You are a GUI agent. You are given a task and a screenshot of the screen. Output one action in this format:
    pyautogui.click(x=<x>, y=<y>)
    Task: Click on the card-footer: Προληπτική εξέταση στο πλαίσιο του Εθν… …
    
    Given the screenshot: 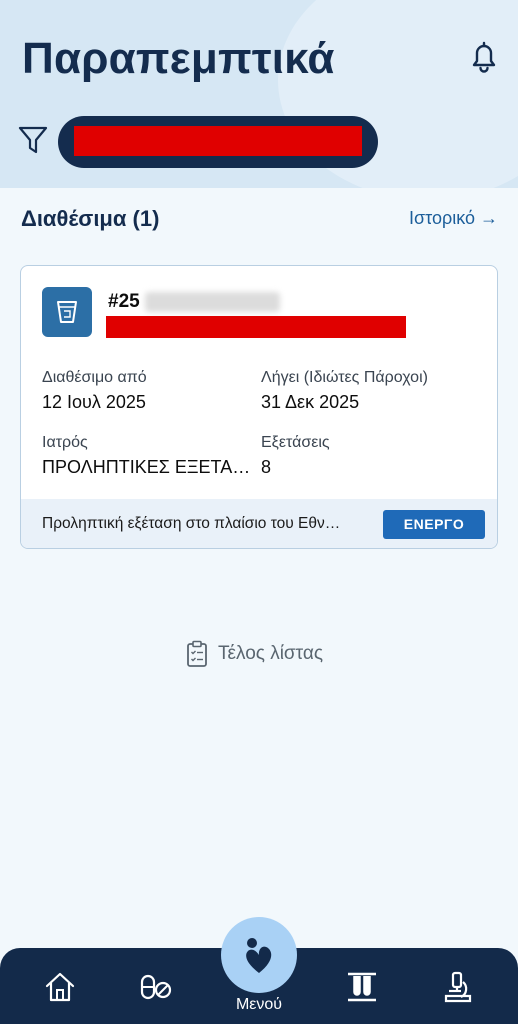 What is the action you would take?
    pyautogui.click(x=259, y=523)
    